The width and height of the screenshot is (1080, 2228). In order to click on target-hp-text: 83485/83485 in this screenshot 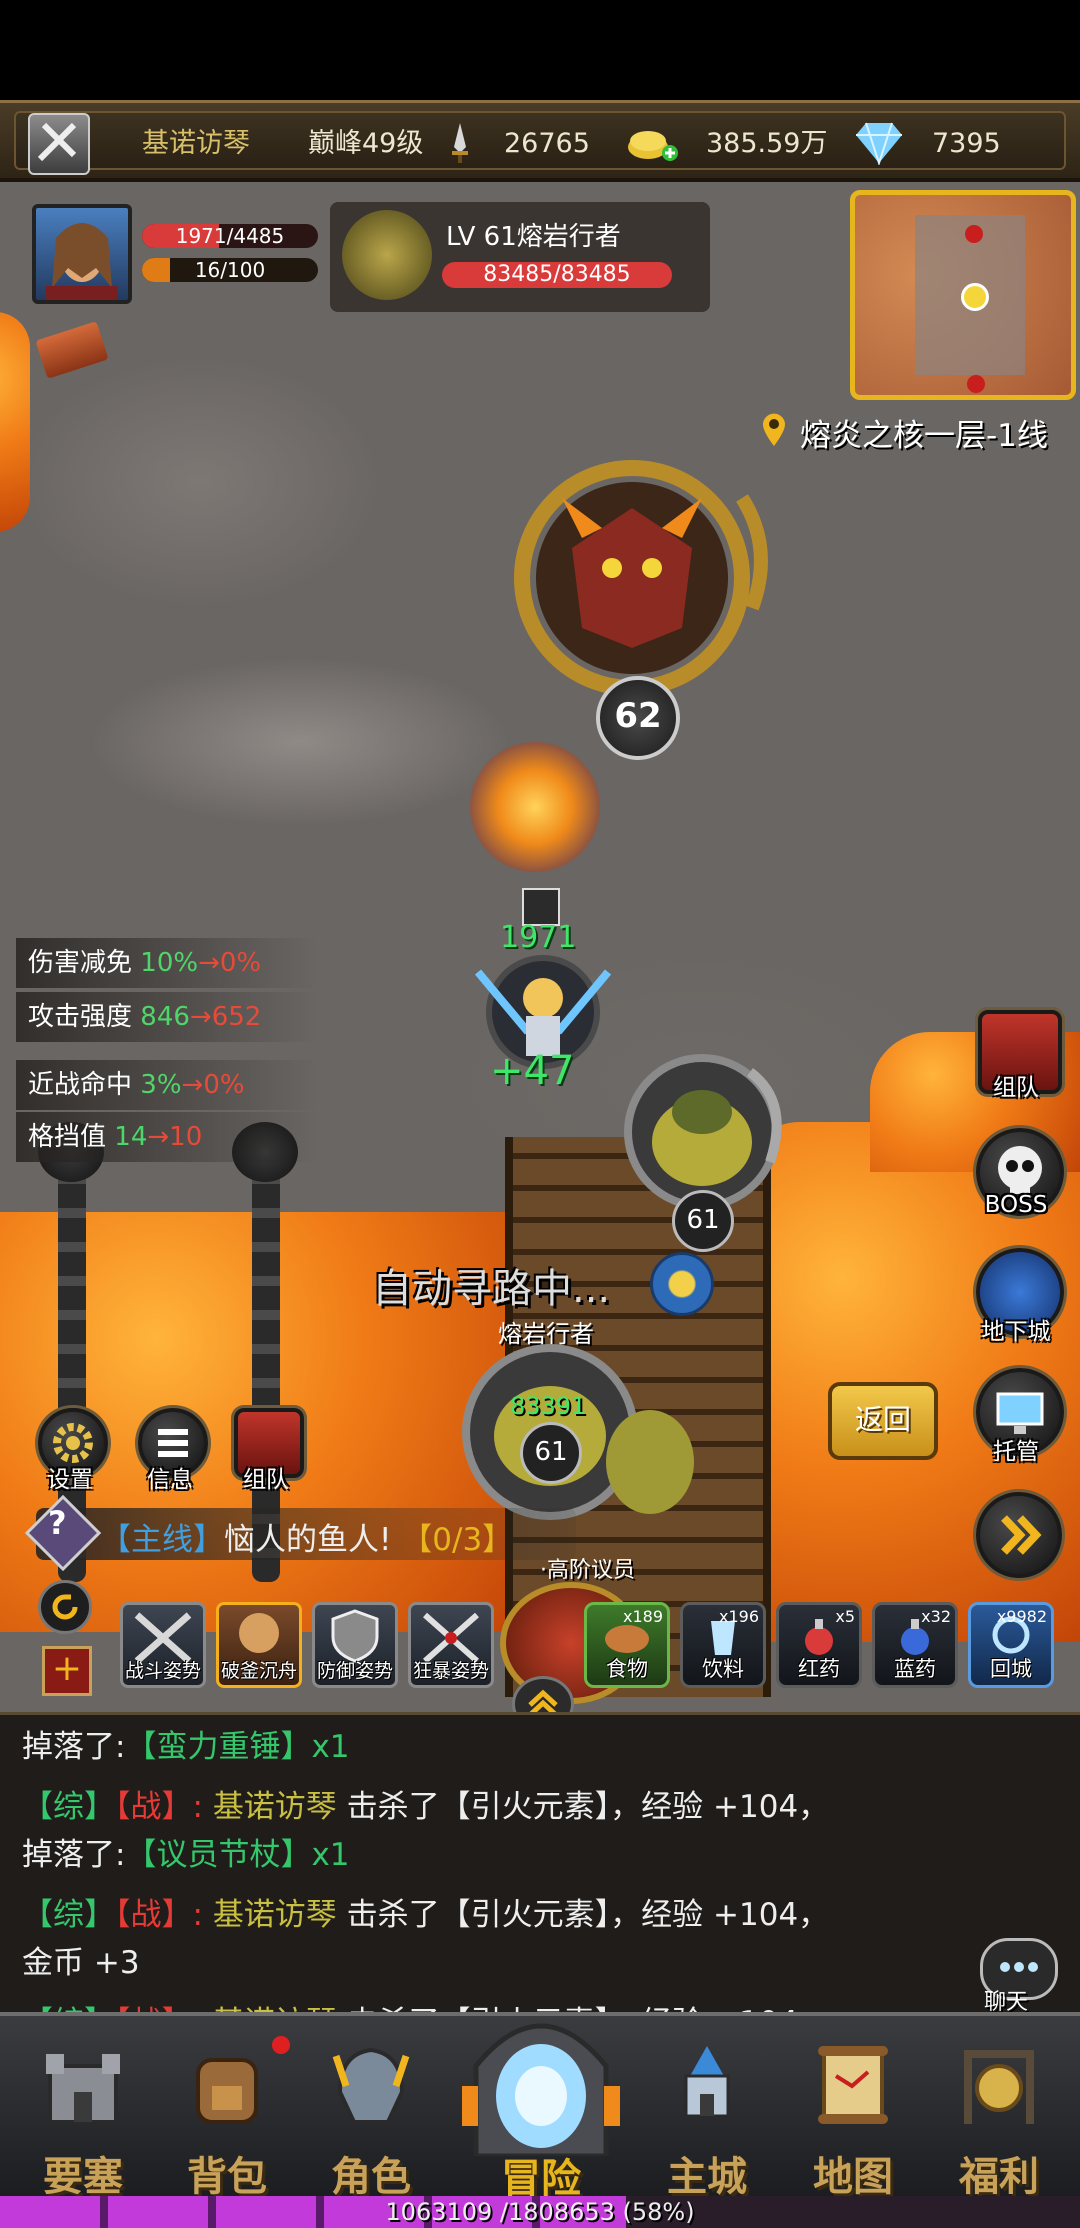, I will do `click(557, 274)`.